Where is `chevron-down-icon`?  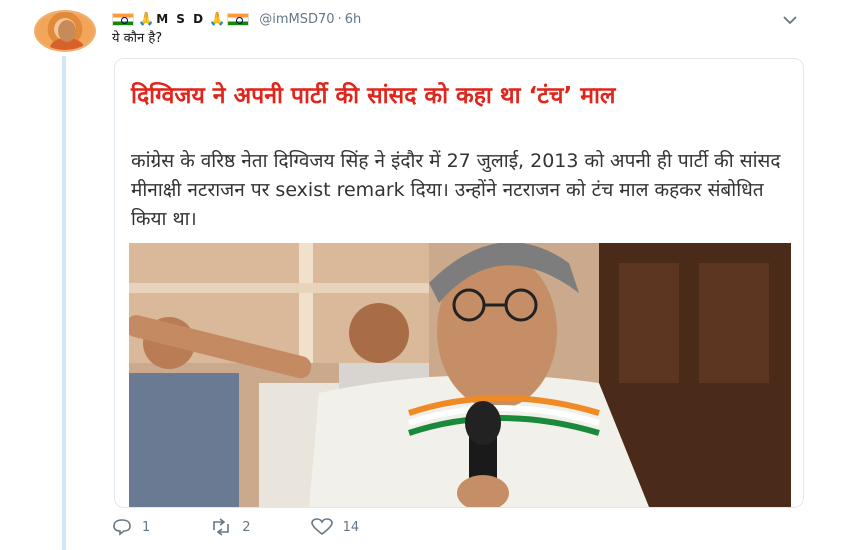 chevron-down-icon is located at coordinates (790, 20).